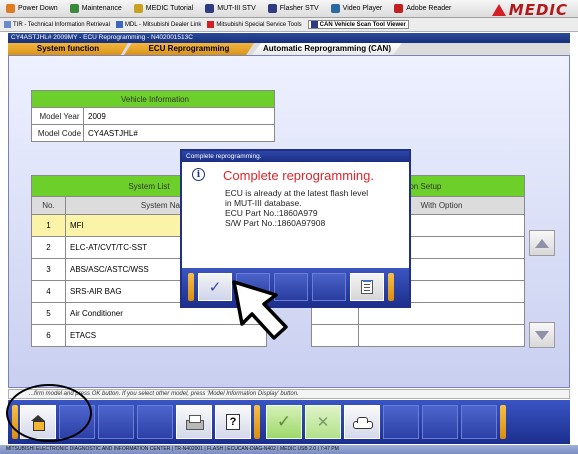 This screenshot has width=578, height=454. I want to click on mitsubishi-icon, so click(211, 24).